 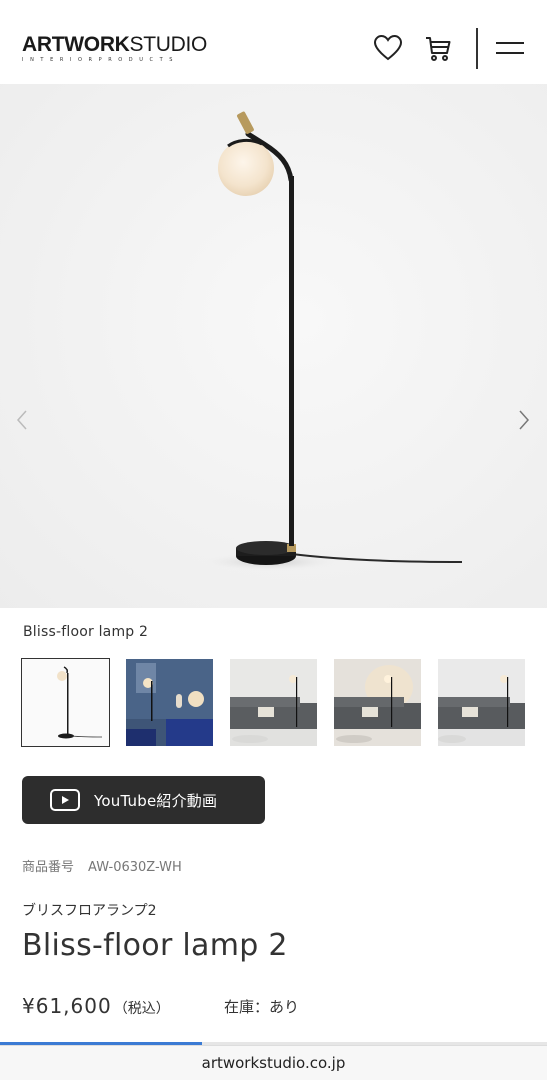 I want to click on product-sku: 商品番号 AW-0630Z-WH, so click(x=102, y=865).